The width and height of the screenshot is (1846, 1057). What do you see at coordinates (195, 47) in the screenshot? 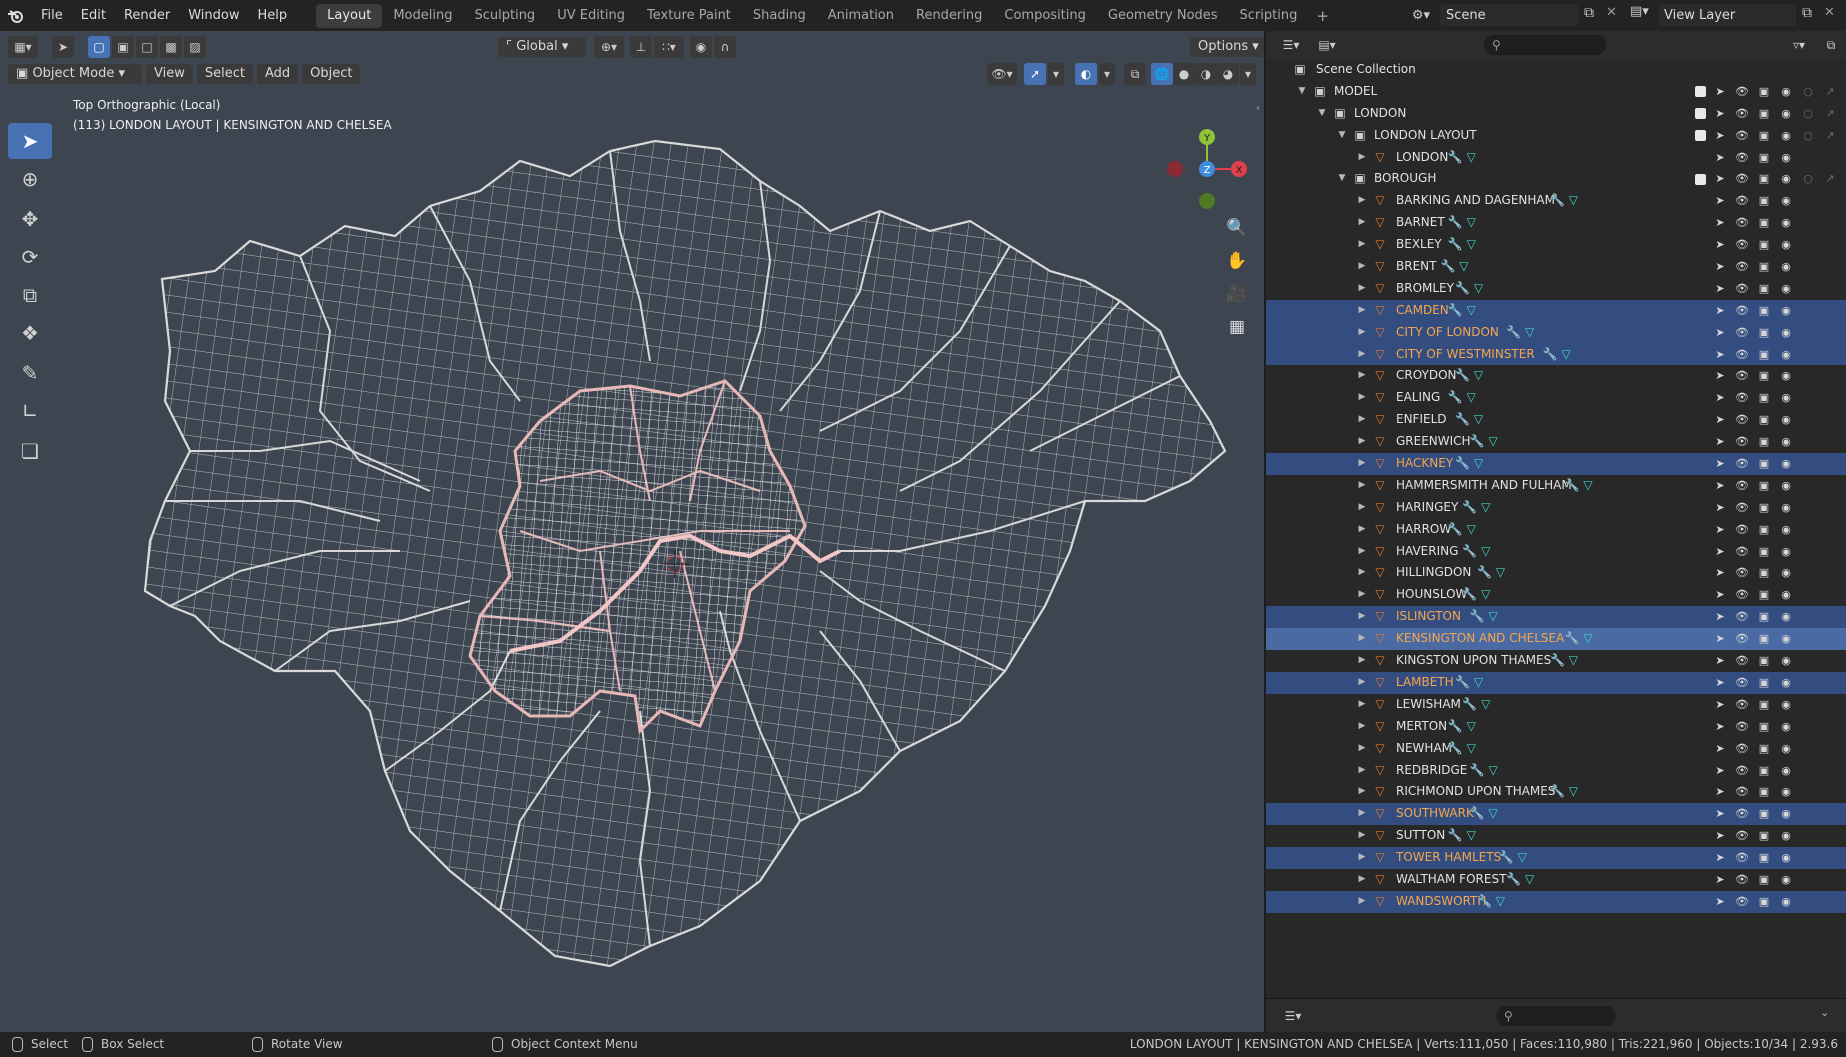
I see `select-intersect-icon: ▨` at bounding box center [195, 47].